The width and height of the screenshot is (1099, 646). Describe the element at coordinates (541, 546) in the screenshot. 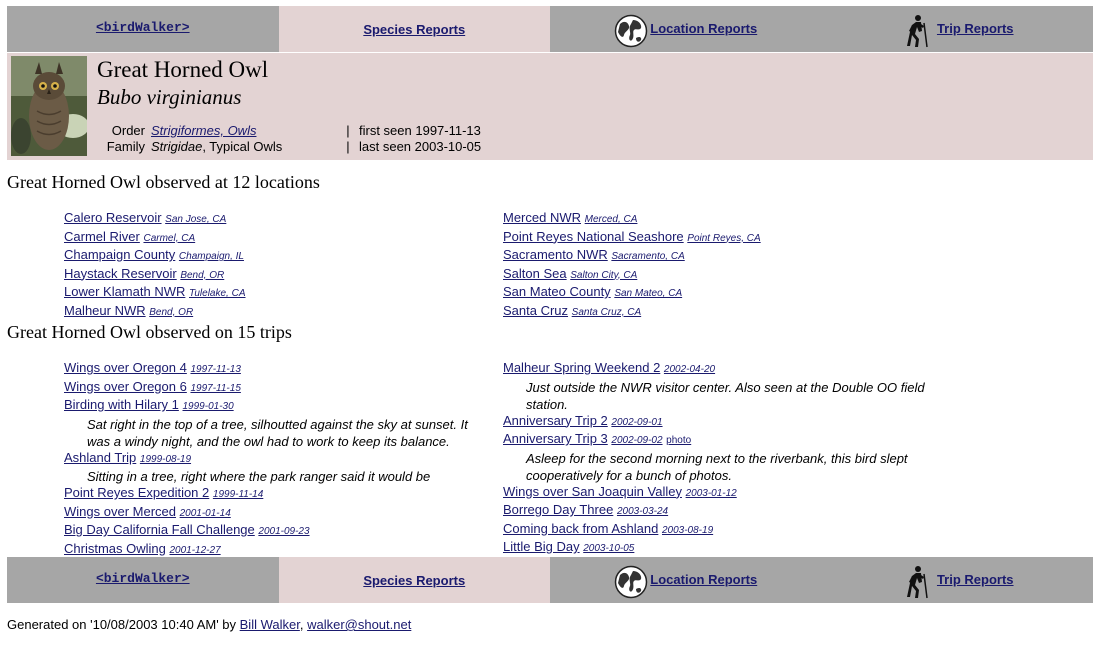

I see `trip-link: Little Big Day` at that location.